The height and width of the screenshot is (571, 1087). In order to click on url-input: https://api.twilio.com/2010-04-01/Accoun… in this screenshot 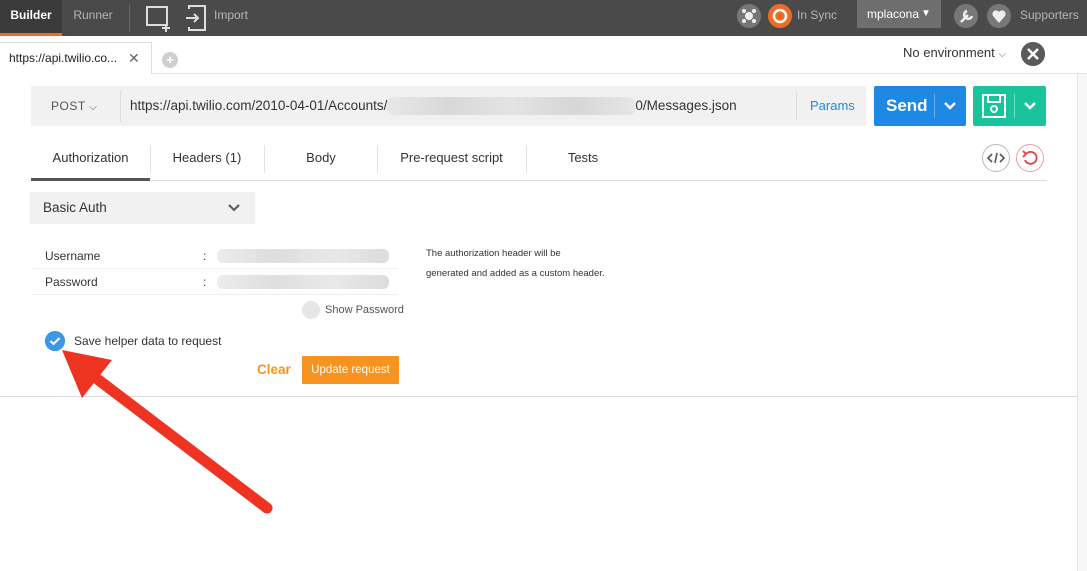, I will do `click(433, 106)`.